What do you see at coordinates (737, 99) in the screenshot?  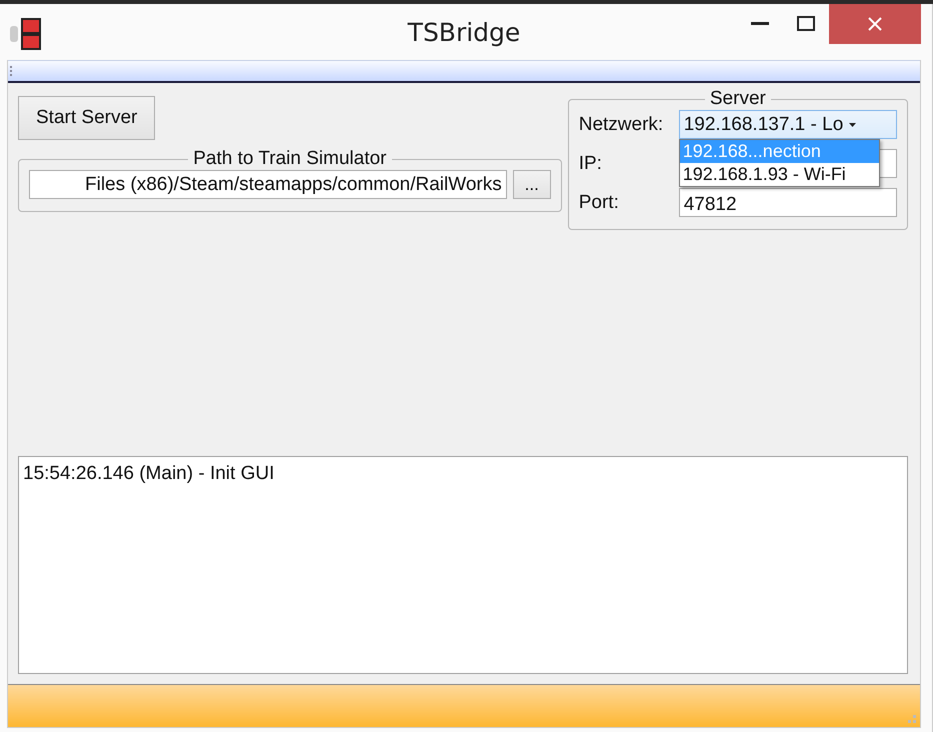 I see `group-title: Server` at bounding box center [737, 99].